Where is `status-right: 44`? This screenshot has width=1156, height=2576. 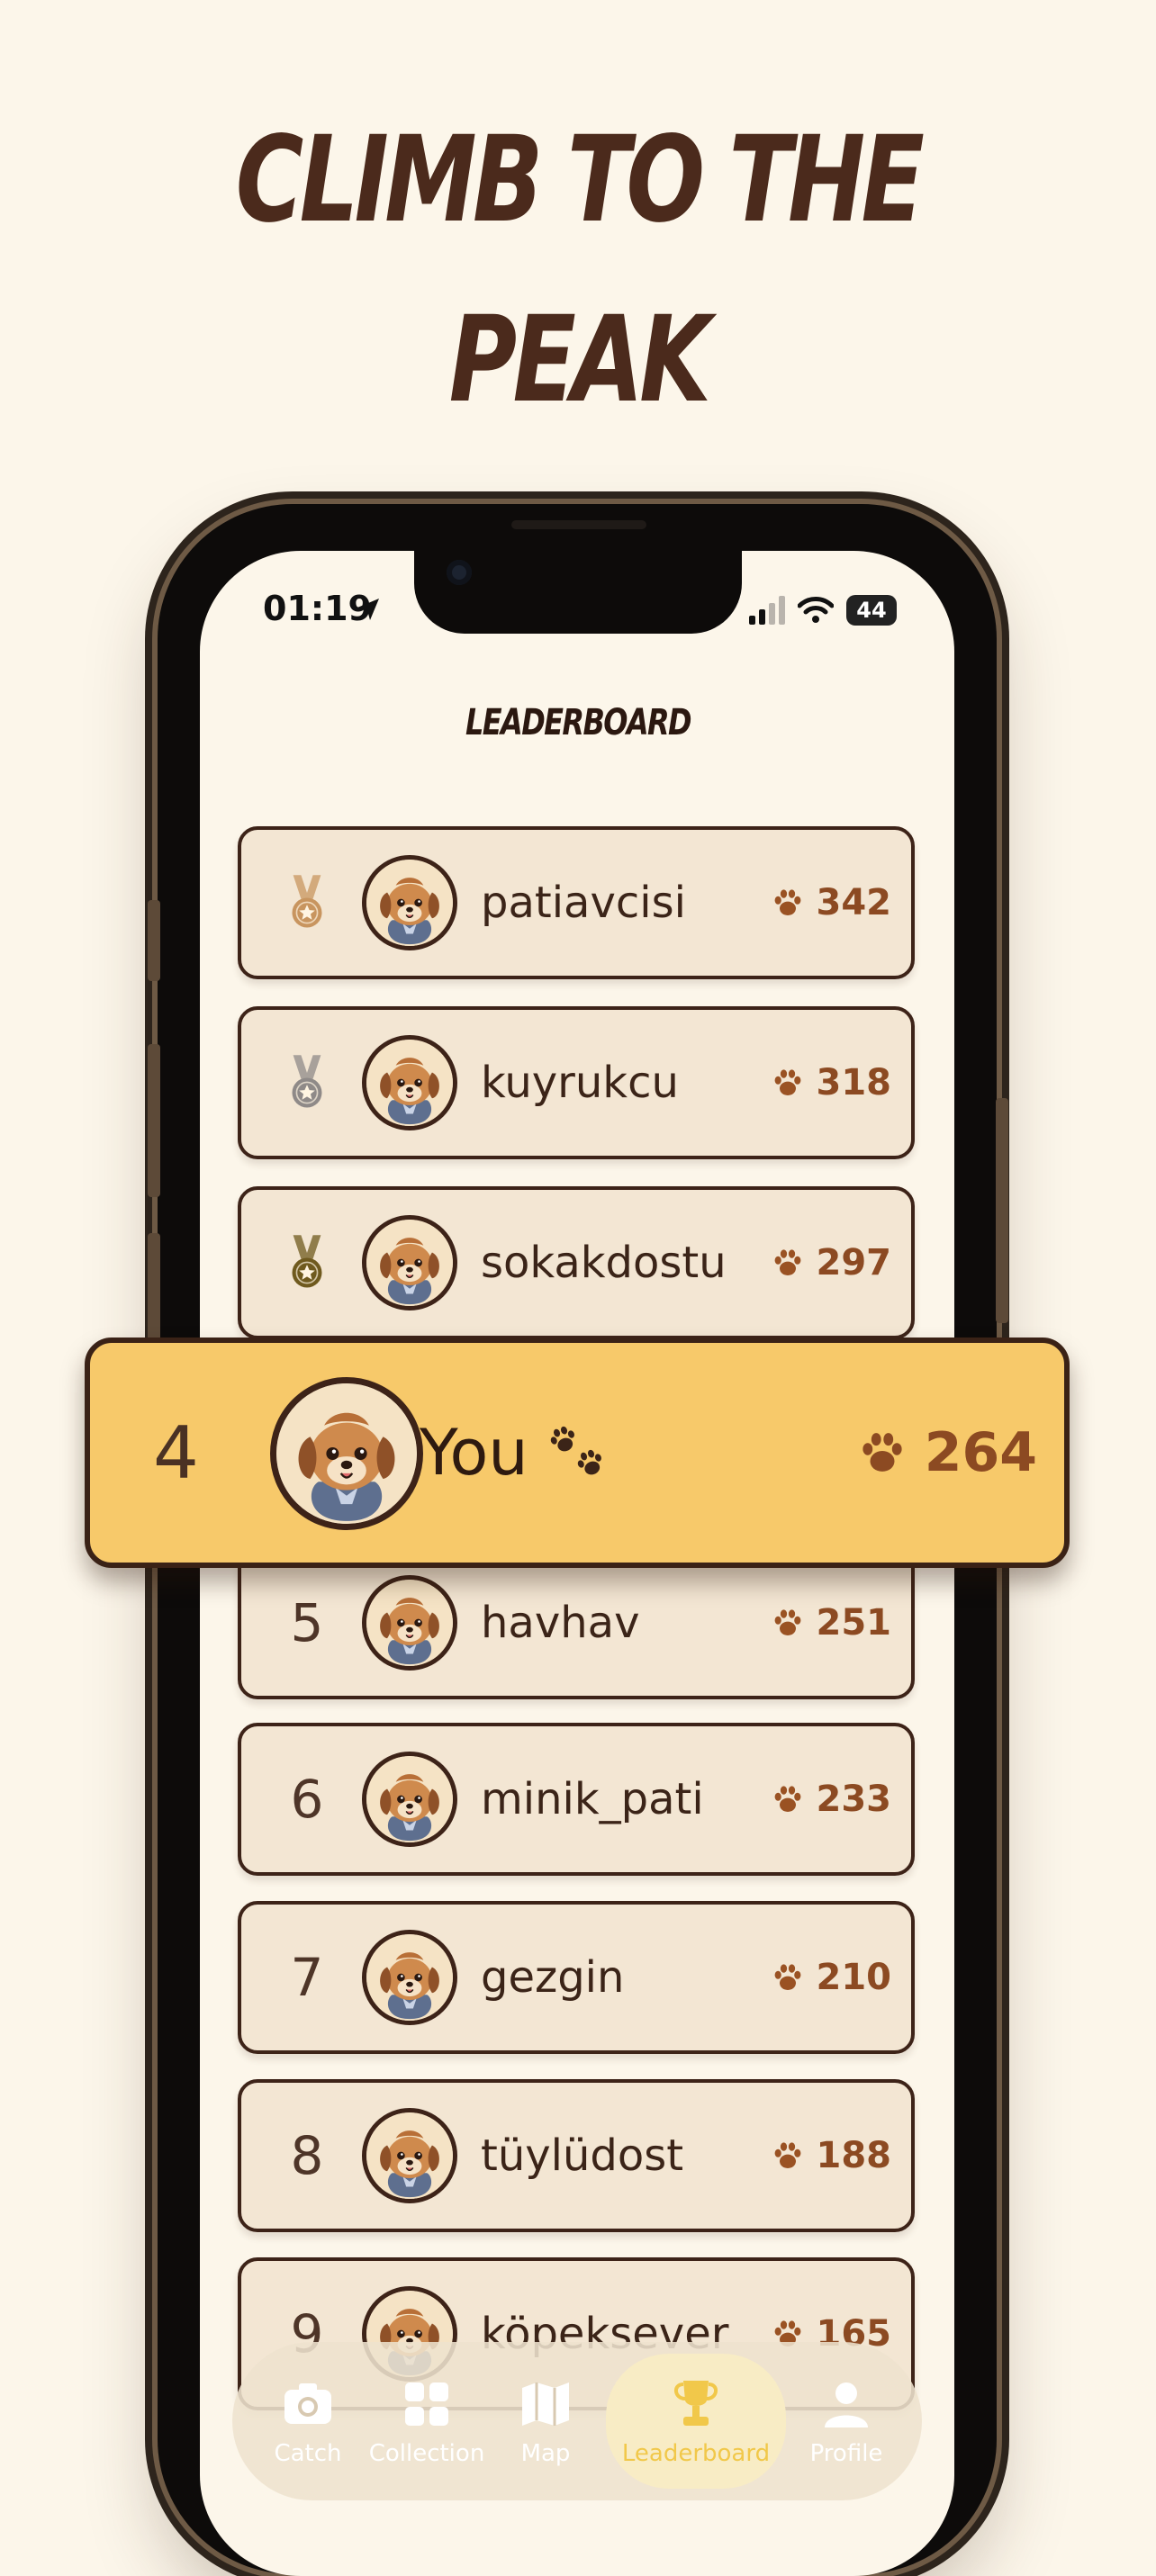
status-right: 44 is located at coordinates (823, 610).